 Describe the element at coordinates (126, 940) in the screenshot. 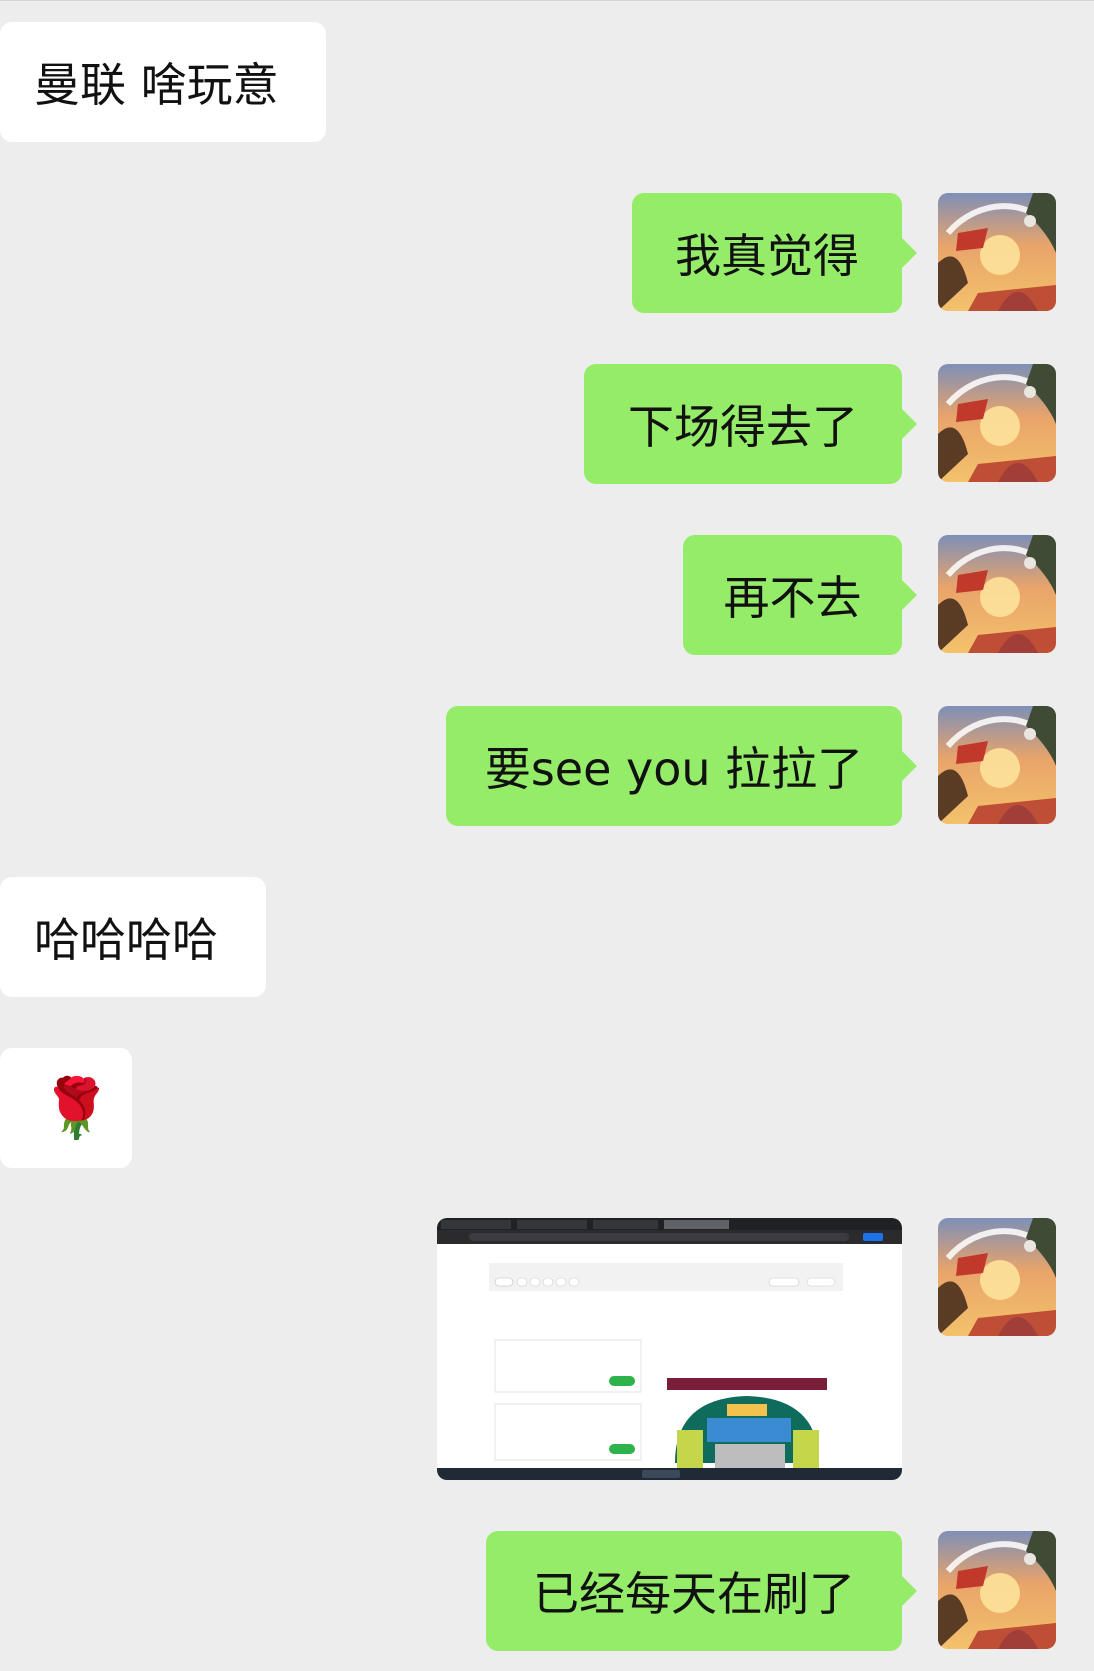

I see `message-text: 哈哈哈哈` at that location.